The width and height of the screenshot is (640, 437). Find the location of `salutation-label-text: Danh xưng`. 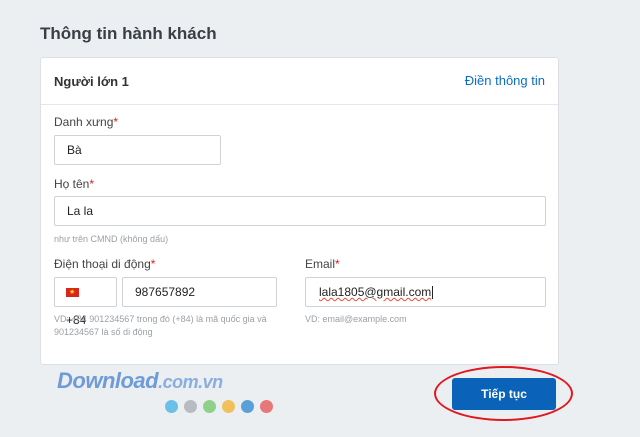

salutation-label-text: Danh xưng is located at coordinates (84, 122).